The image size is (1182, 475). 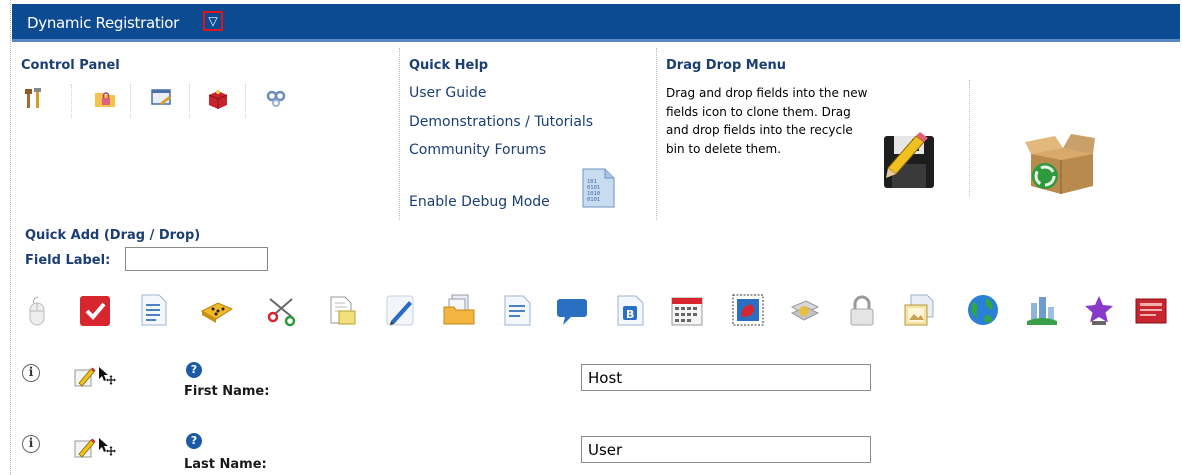 What do you see at coordinates (596, 23) in the screenshot?
I see `module-titlebar: Dynamic Registratior ▽` at bounding box center [596, 23].